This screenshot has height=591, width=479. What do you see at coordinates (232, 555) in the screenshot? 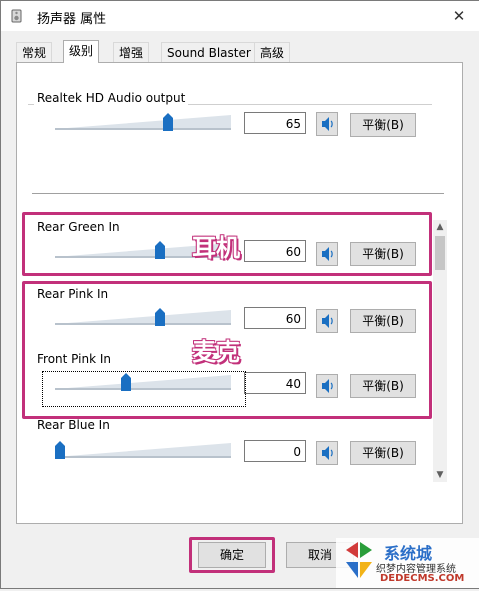
I see `ok-button-highlight-box` at bounding box center [232, 555].